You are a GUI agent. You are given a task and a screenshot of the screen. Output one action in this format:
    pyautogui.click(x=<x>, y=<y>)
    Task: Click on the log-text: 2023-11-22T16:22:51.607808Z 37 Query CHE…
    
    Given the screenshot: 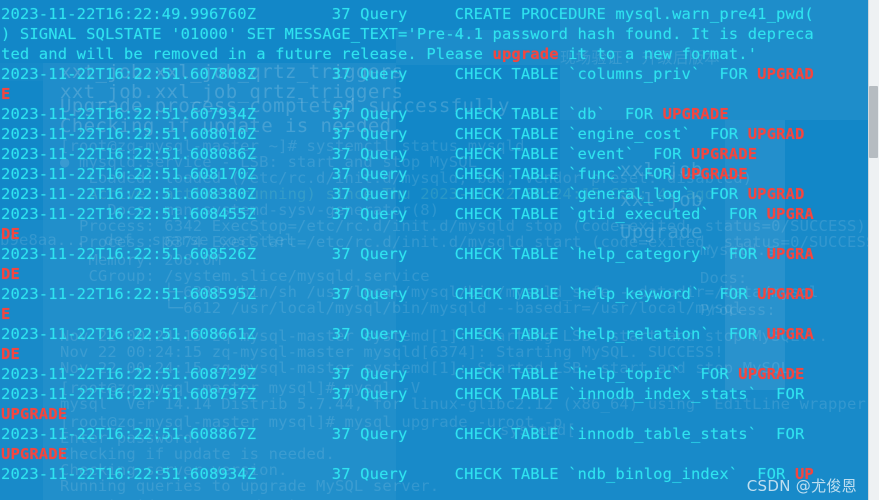 What is the action you would take?
    pyautogui.click(x=379, y=74)
    